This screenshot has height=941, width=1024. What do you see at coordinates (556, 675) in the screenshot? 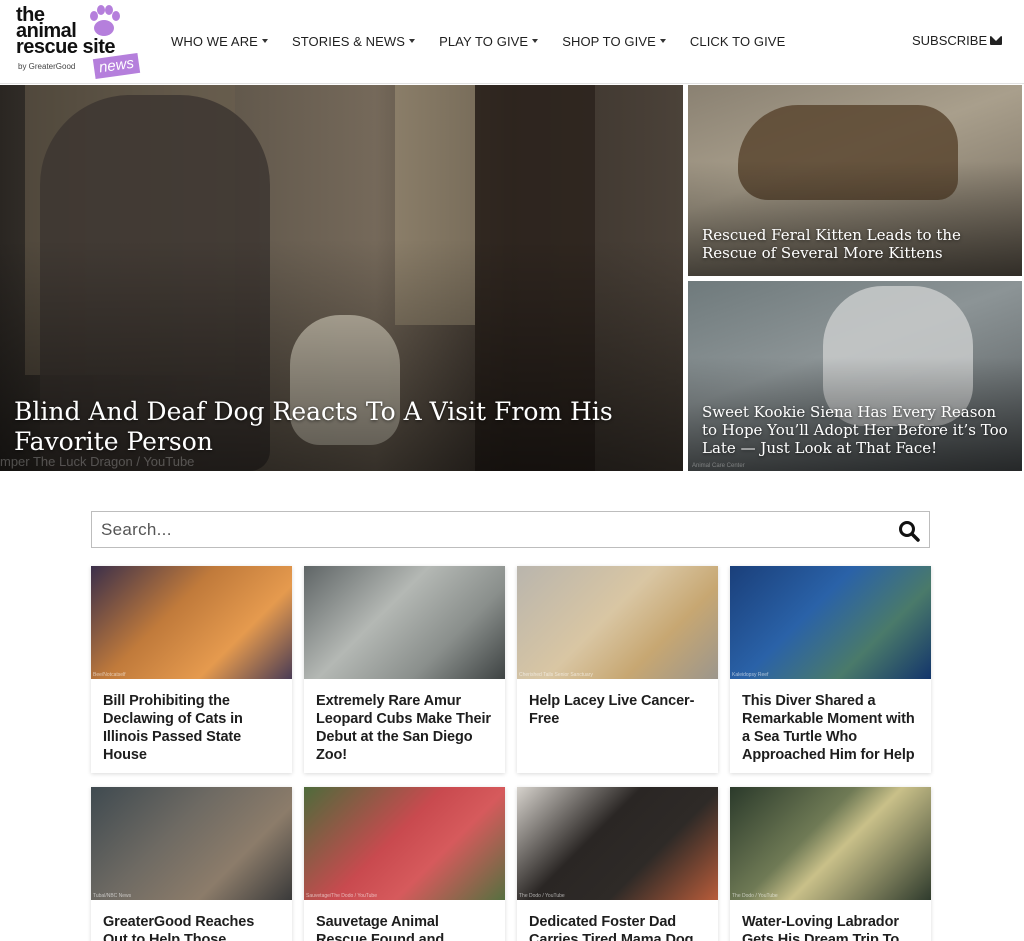
I see `photo-credit: Cherished Tails Senior Sanctuary` at bounding box center [556, 675].